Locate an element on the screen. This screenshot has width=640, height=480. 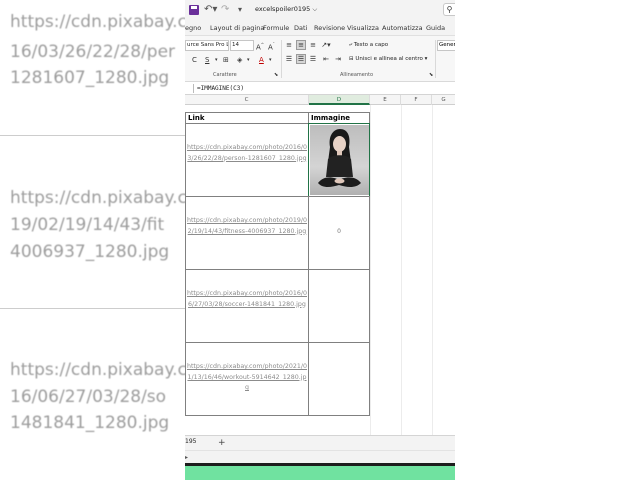
search-icon: ⚲ is located at coordinates (449, 9).